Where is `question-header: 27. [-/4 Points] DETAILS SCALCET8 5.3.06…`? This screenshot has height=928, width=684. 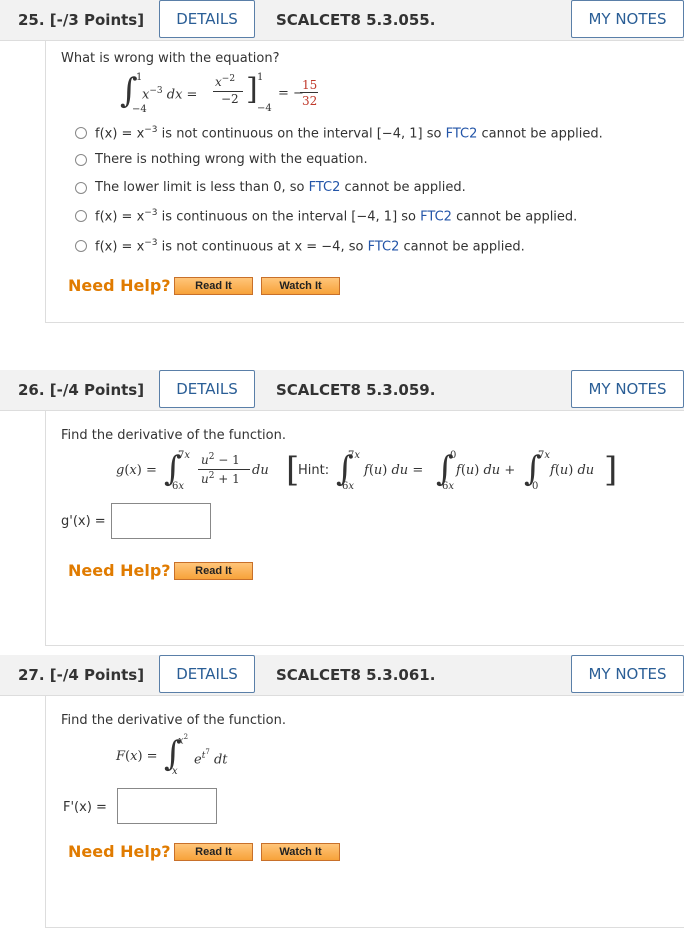 question-header: 27. [-/4 Points] DETAILS SCALCET8 5.3.06… is located at coordinates (342, 675).